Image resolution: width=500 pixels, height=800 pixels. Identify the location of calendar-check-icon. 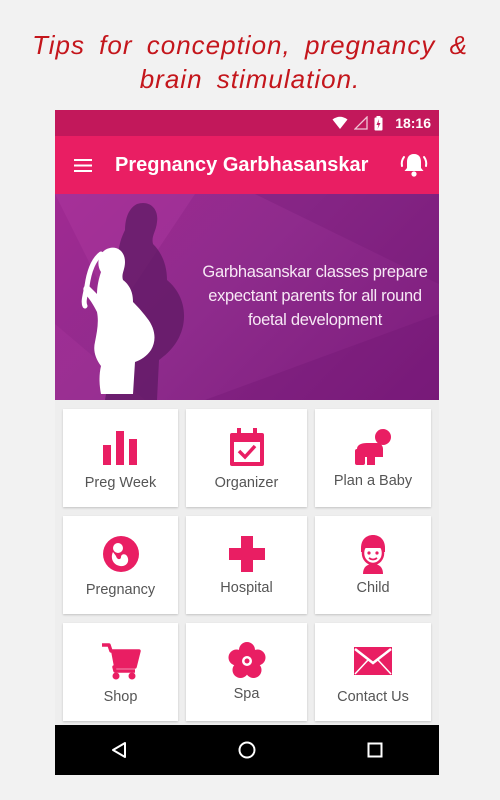
(246, 447).